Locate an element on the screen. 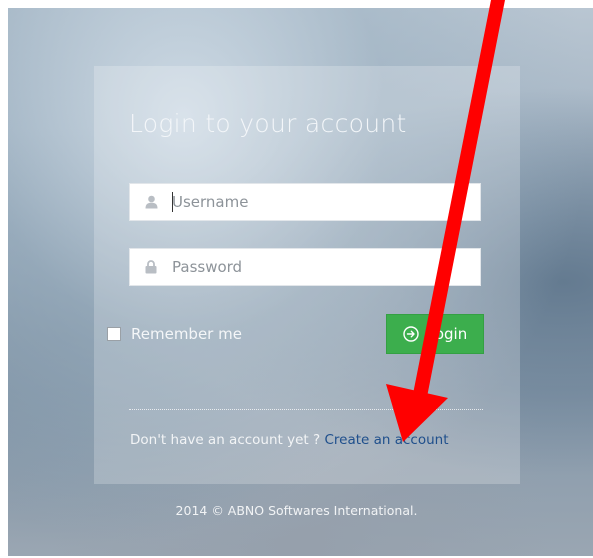  create-account-link: Create an account is located at coordinates (386, 440).